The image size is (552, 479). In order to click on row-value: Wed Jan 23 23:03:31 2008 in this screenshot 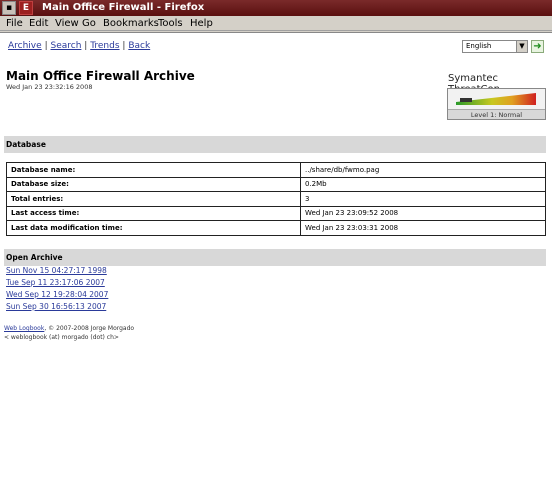, I will do `click(423, 228)`.